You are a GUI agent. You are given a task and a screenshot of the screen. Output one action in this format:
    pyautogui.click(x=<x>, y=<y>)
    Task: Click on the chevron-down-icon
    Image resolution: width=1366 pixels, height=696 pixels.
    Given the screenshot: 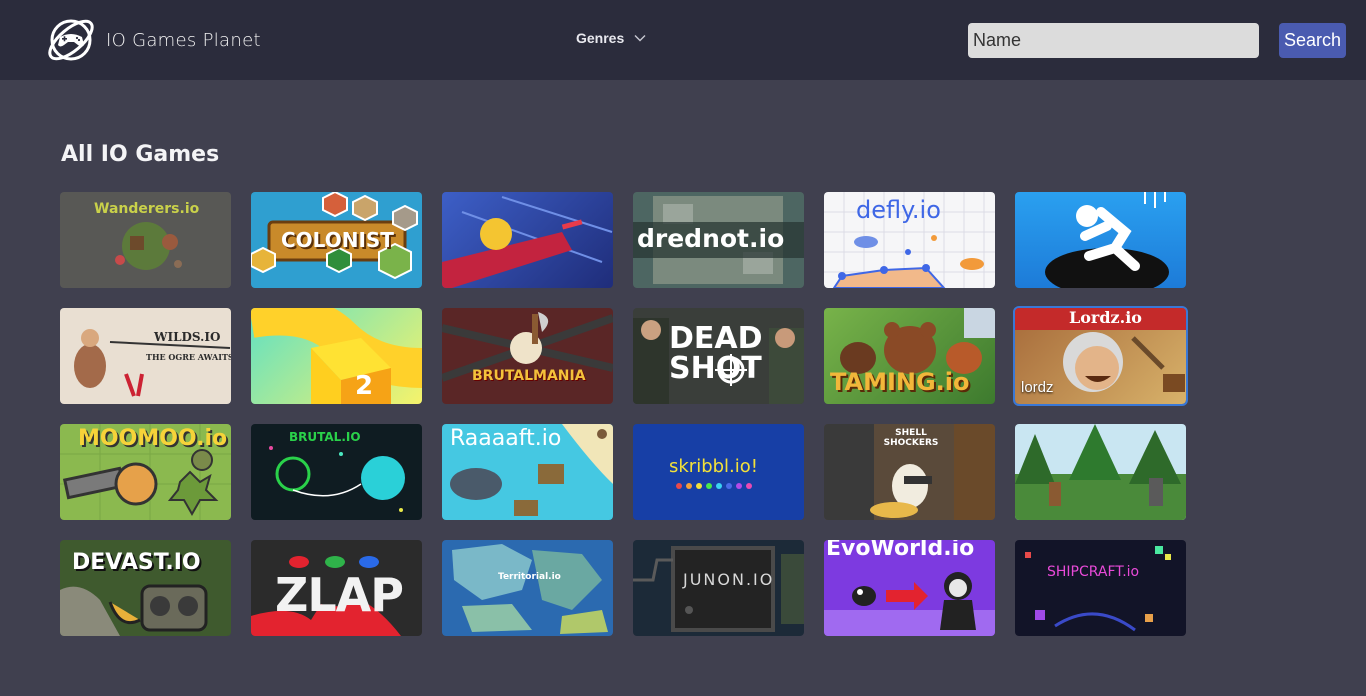 What is the action you would take?
    pyautogui.click(x=640, y=38)
    